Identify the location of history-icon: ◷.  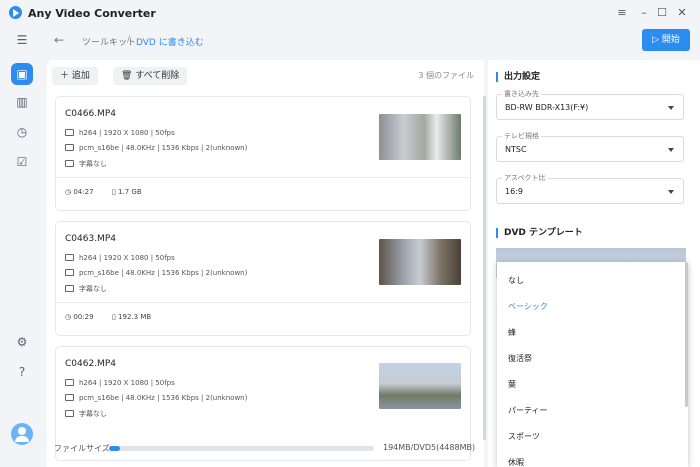
(22, 132).